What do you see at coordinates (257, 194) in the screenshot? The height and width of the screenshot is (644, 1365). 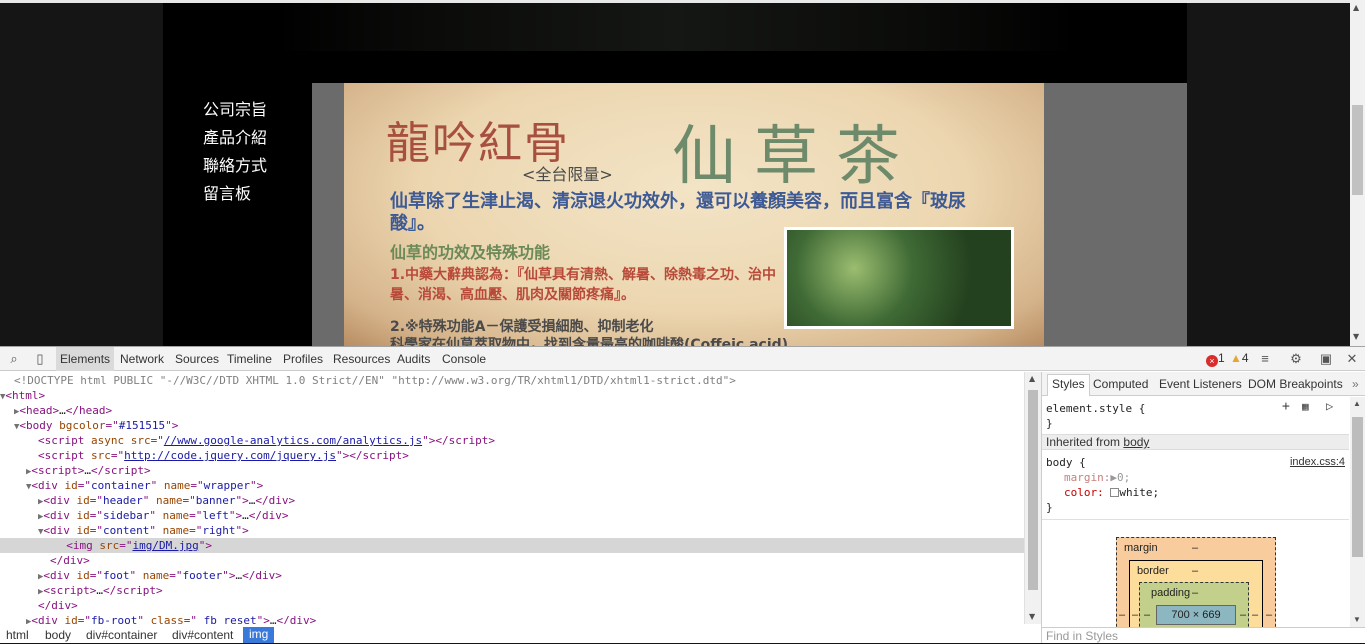 I see `nav-link-guestbook: 留言板` at bounding box center [257, 194].